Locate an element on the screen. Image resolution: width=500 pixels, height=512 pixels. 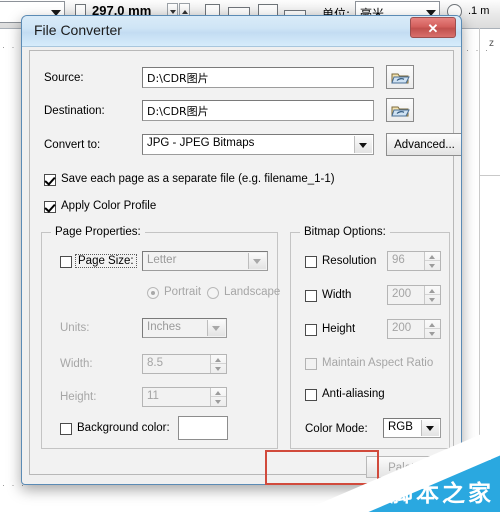
source-label: Source: is located at coordinates (64, 78).